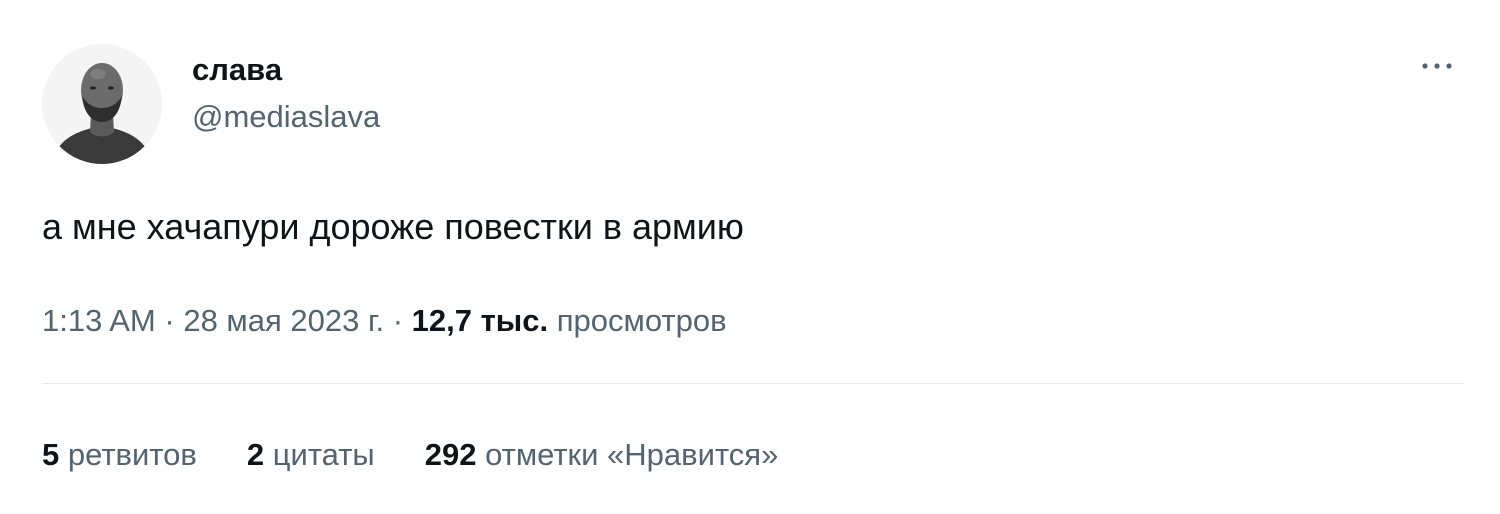 Image resolution: width=1500 pixels, height=514 pixels. Describe the element at coordinates (753, 383) in the screenshot. I see `divider` at that location.